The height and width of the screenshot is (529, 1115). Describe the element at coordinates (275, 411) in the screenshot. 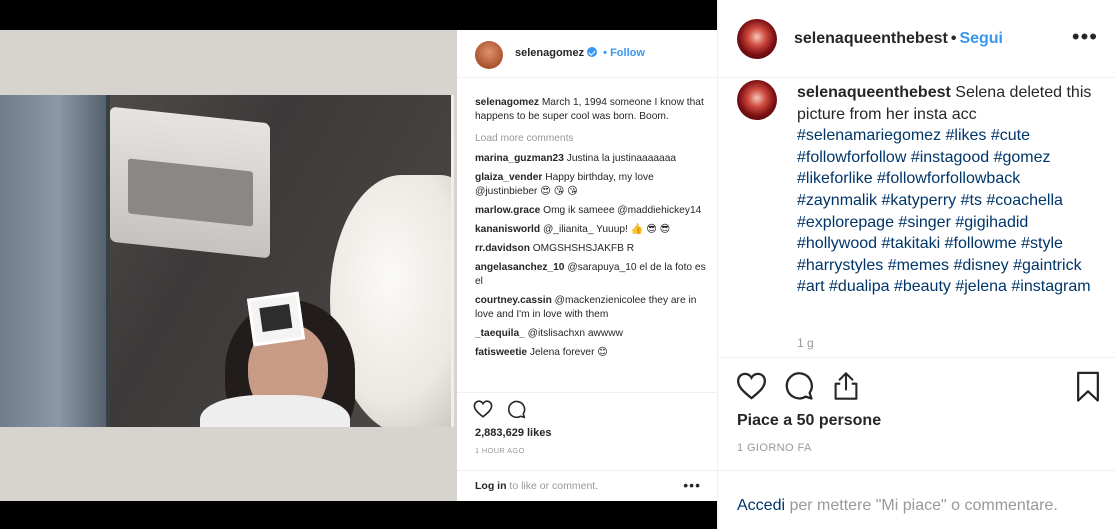

I see `photo-shirt` at that location.